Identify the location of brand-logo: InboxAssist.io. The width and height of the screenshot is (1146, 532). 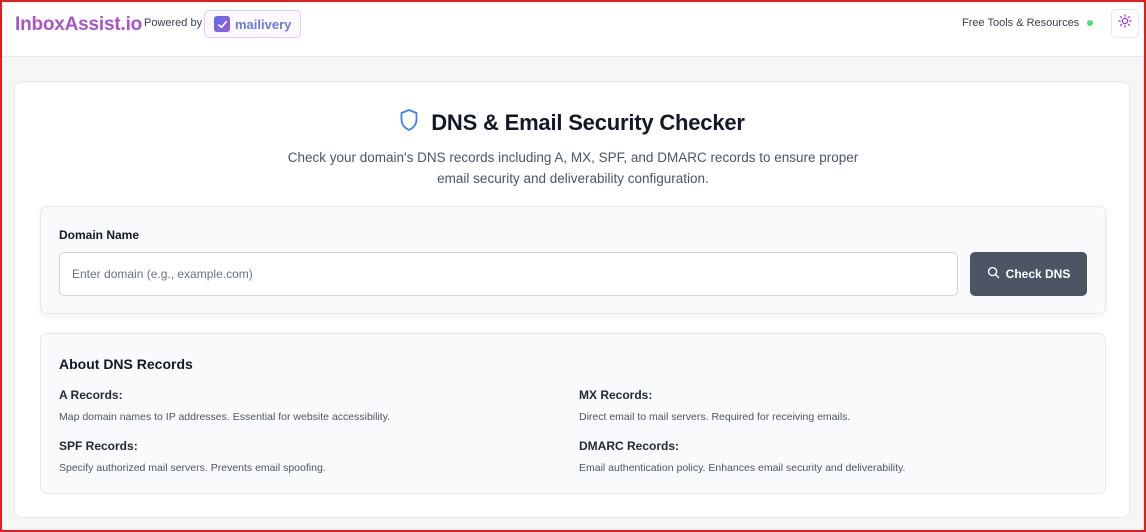
(78, 25).